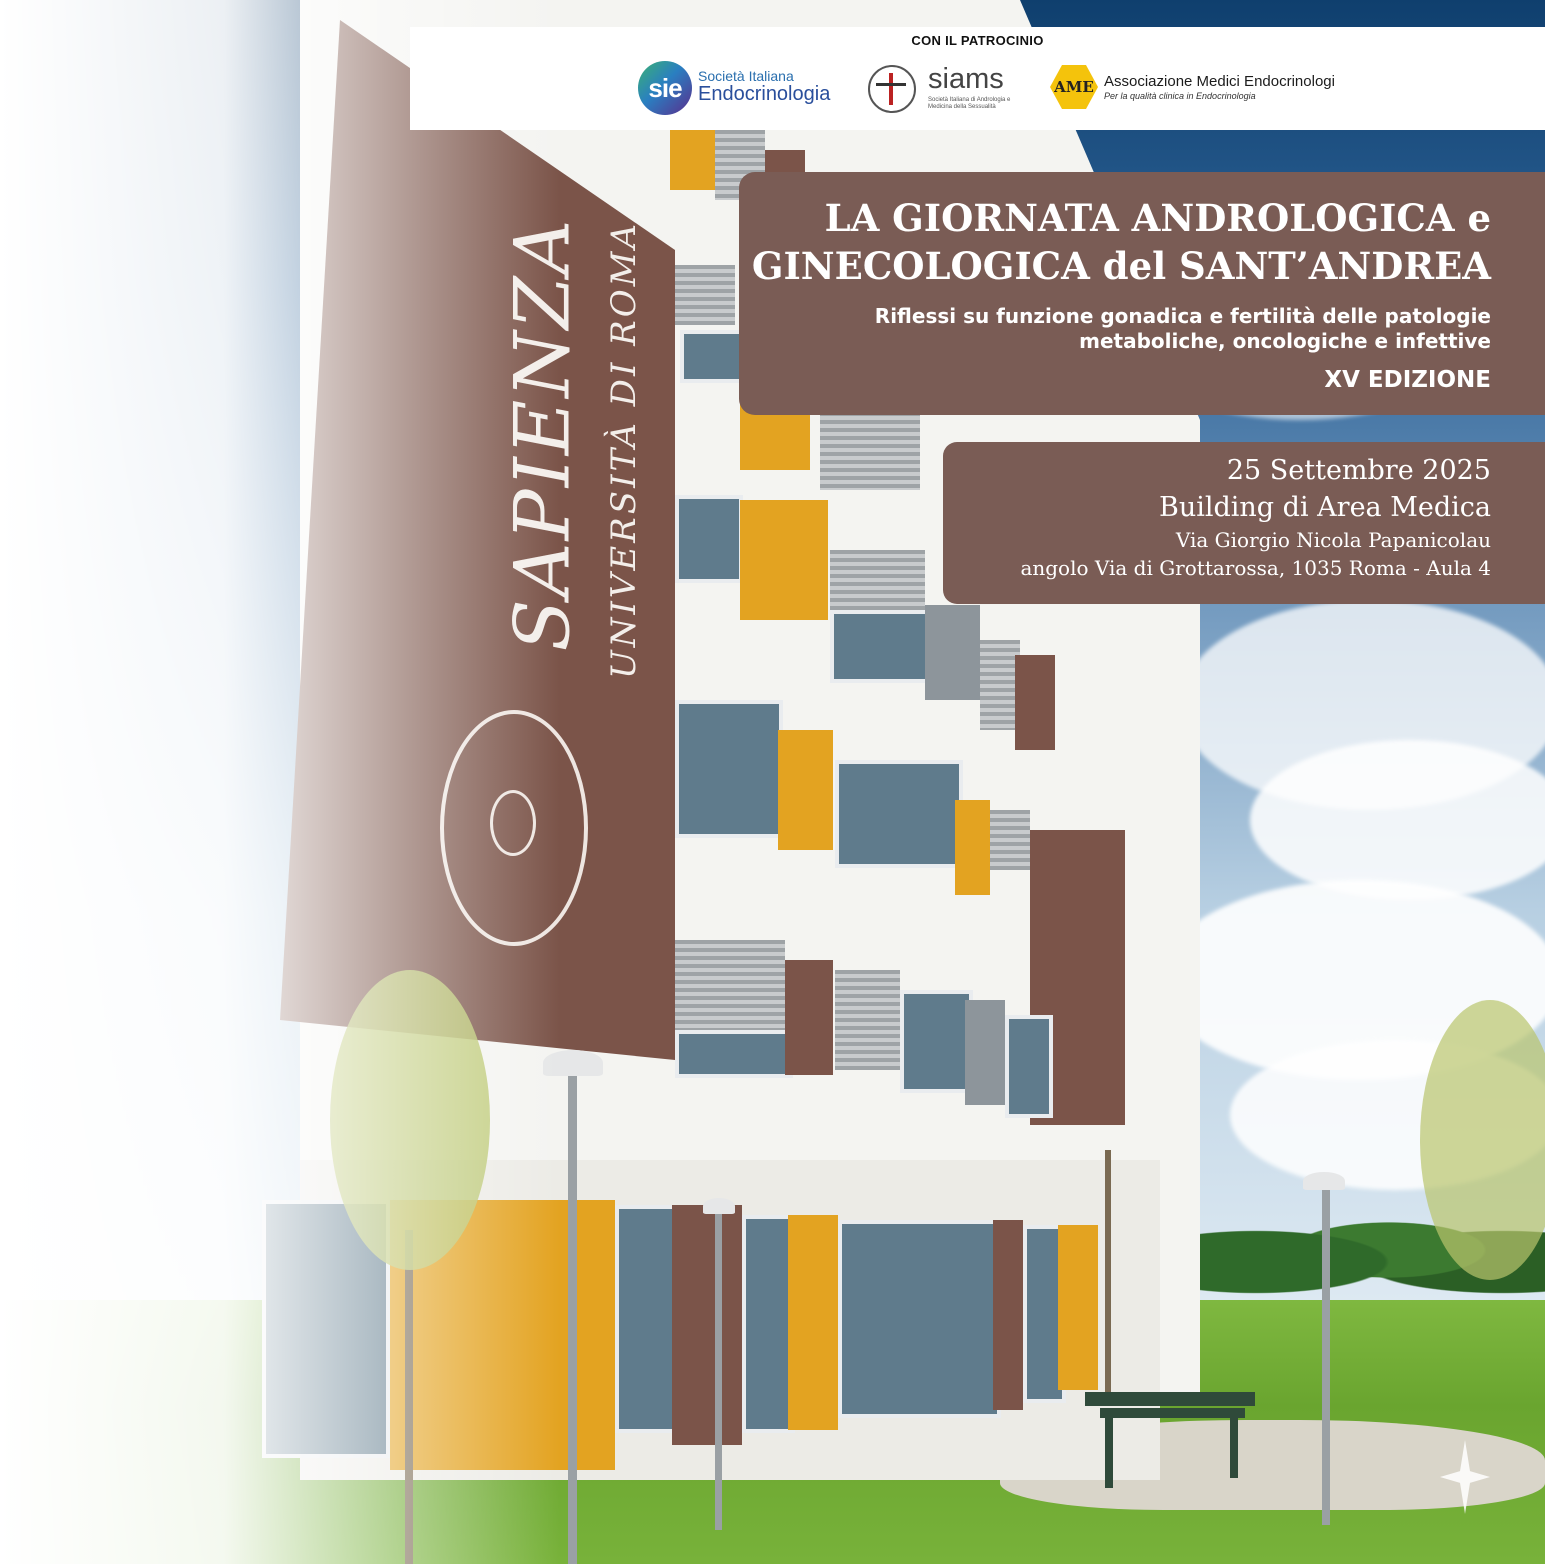  I want to click on sie-name-line1: Società Italiana, so click(746, 76).